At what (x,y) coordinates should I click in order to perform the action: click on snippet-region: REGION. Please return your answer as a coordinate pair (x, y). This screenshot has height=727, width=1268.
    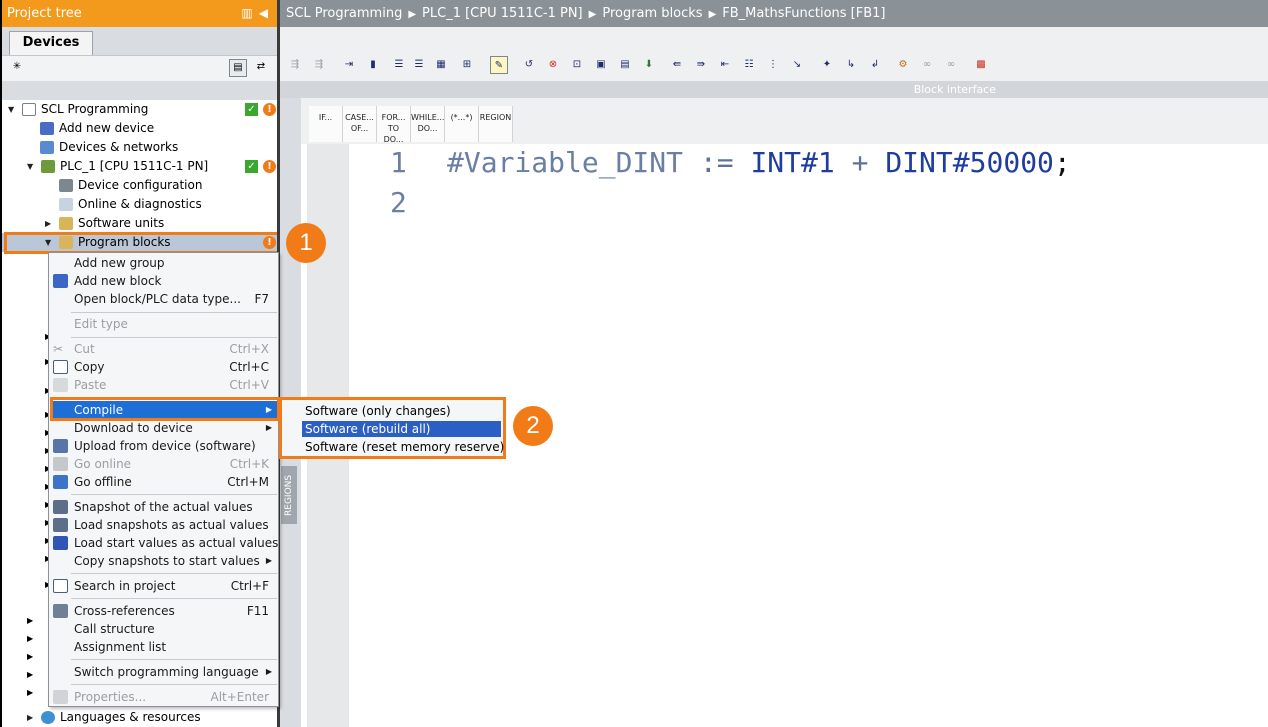
    Looking at the image, I should click on (496, 124).